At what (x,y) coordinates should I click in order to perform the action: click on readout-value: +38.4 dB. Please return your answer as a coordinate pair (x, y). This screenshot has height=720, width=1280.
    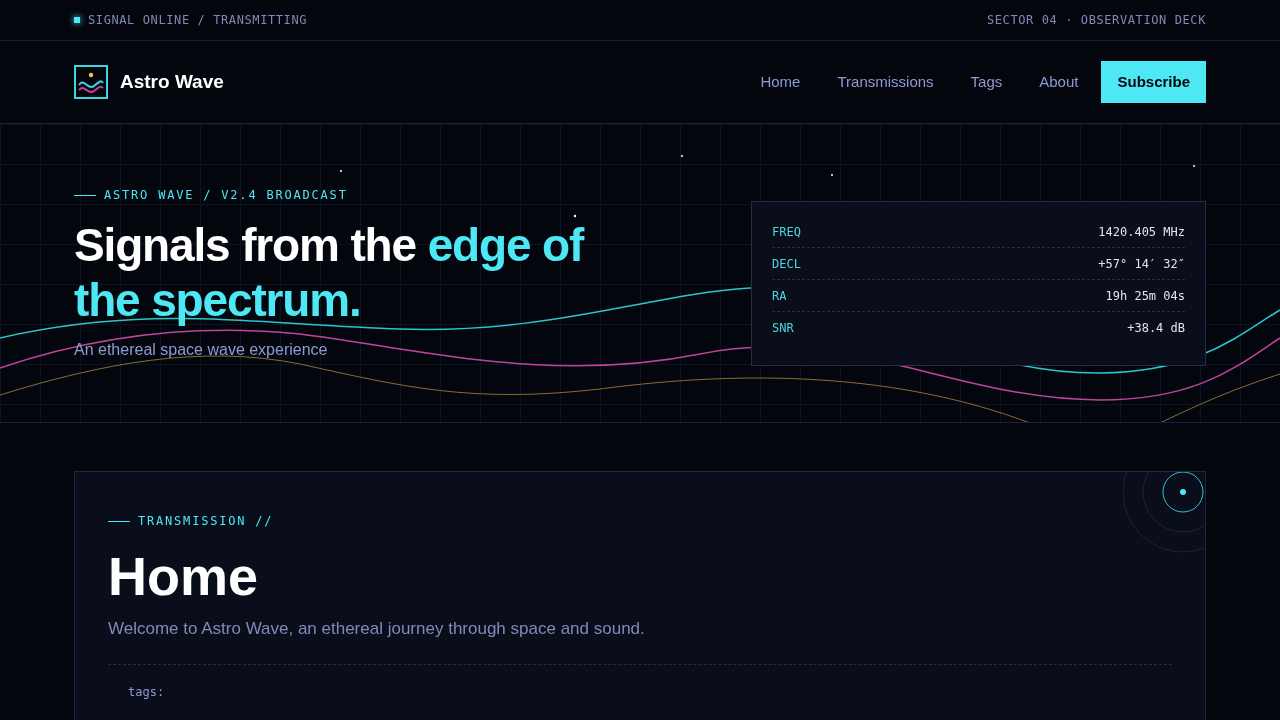
    Looking at the image, I should click on (1156, 328).